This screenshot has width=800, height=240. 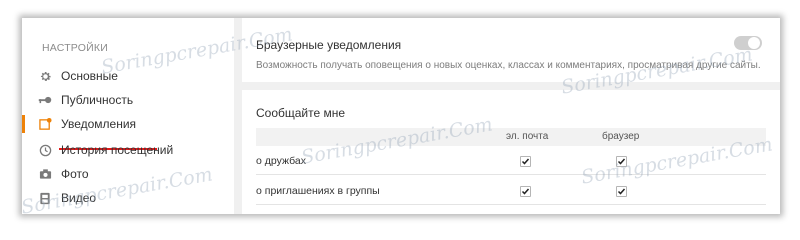 What do you see at coordinates (89, 76) in the screenshot?
I see `sidebar-item-label: Основные` at bounding box center [89, 76].